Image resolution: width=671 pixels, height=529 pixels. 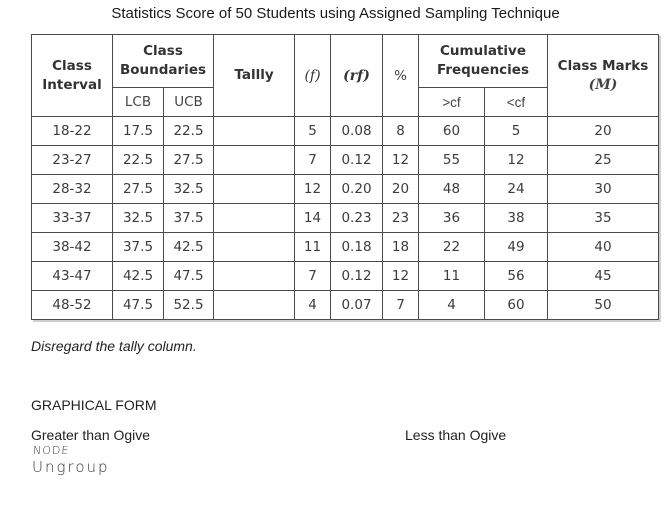 What do you see at coordinates (138, 276) in the screenshot?
I see `cell-lcb: 42.5` at bounding box center [138, 276].